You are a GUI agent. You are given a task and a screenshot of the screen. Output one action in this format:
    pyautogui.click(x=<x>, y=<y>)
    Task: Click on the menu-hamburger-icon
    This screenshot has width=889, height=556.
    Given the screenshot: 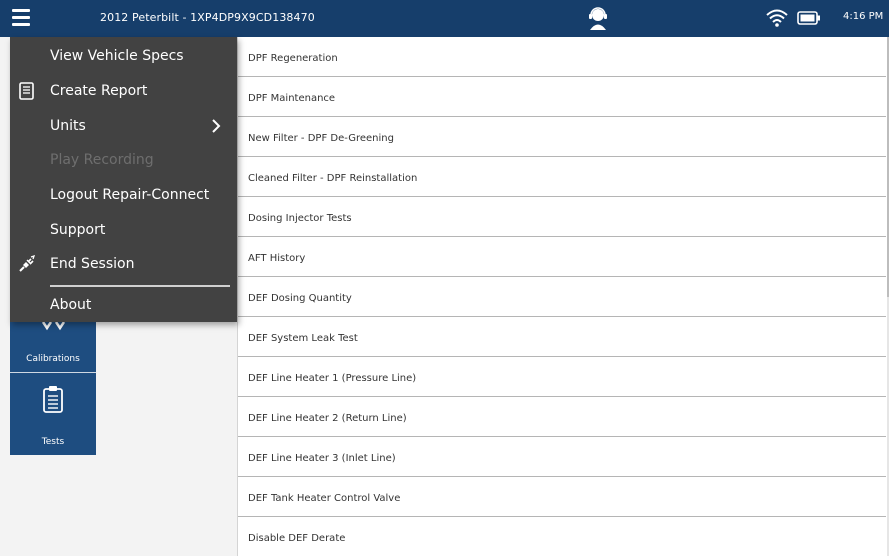 What is the action you would take?
    pyautogui.click(x=21, y=18)
    